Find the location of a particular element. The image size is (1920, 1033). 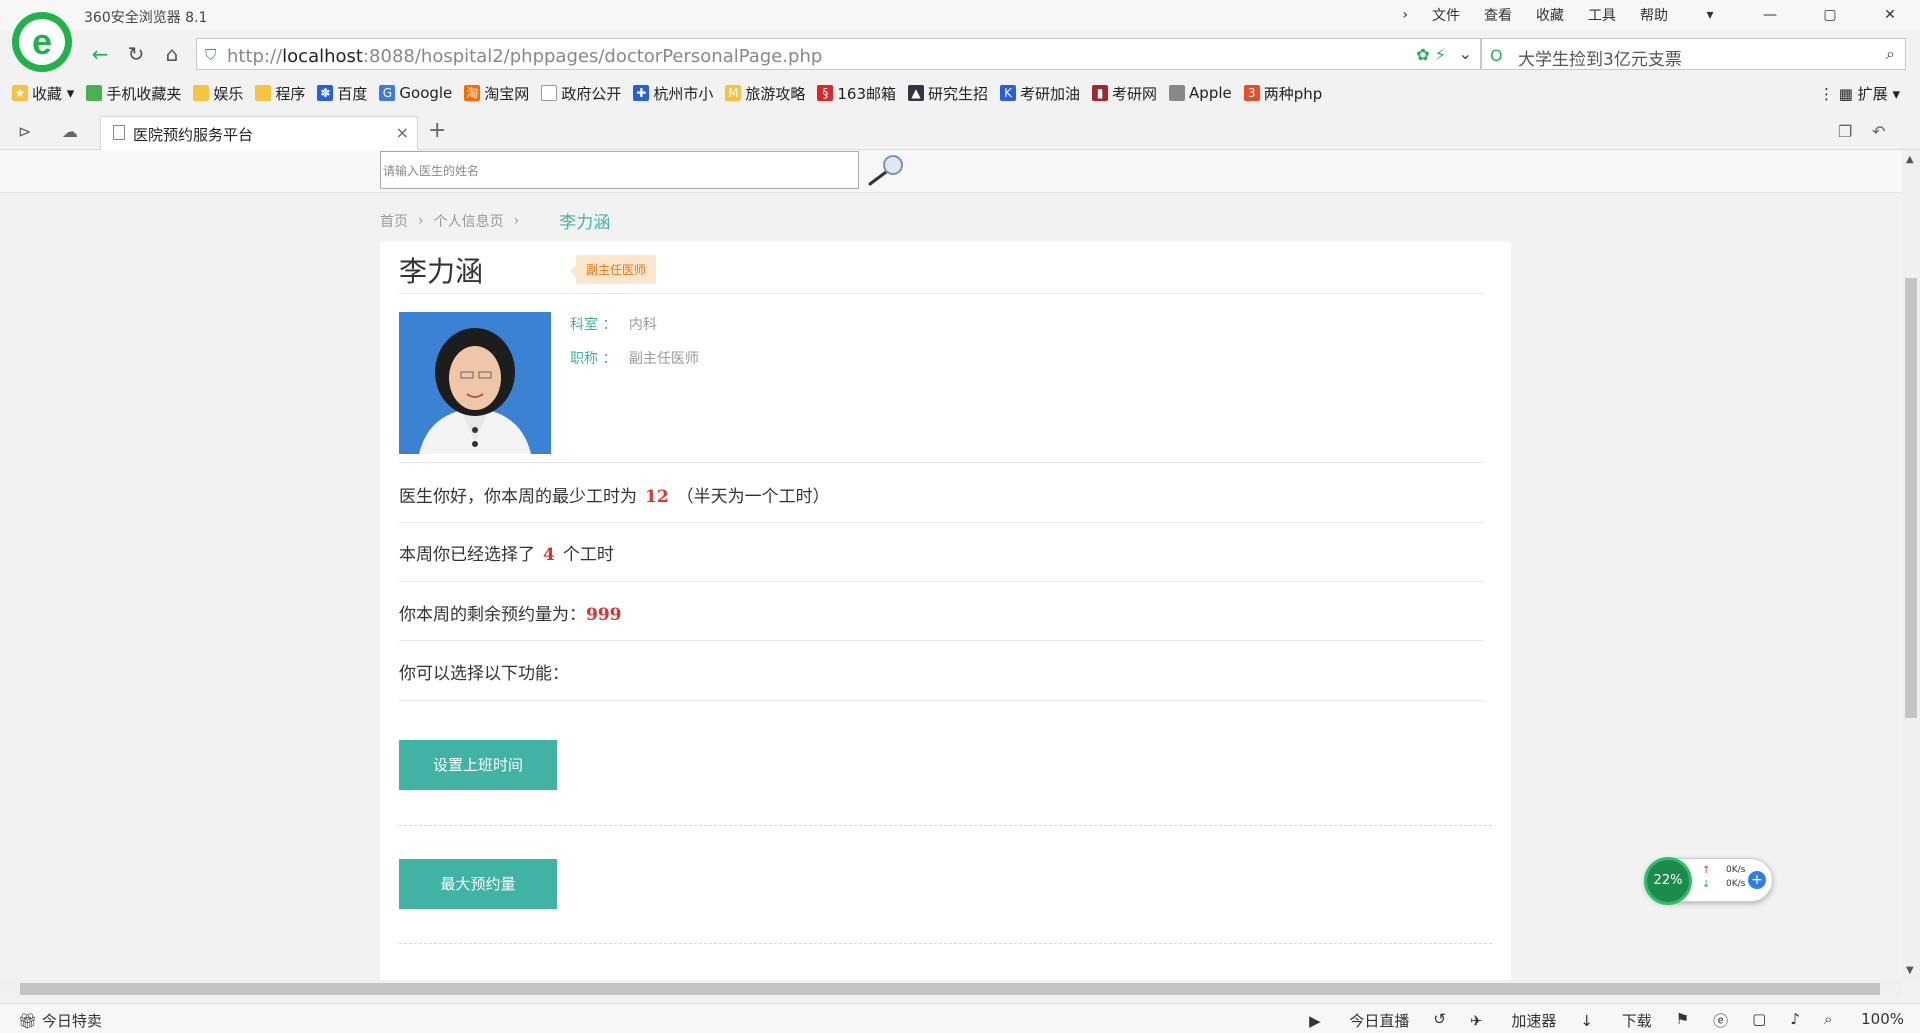

remaining-statement: 你本周的剩余预约量为：999 is located at coordinates (510, 615).